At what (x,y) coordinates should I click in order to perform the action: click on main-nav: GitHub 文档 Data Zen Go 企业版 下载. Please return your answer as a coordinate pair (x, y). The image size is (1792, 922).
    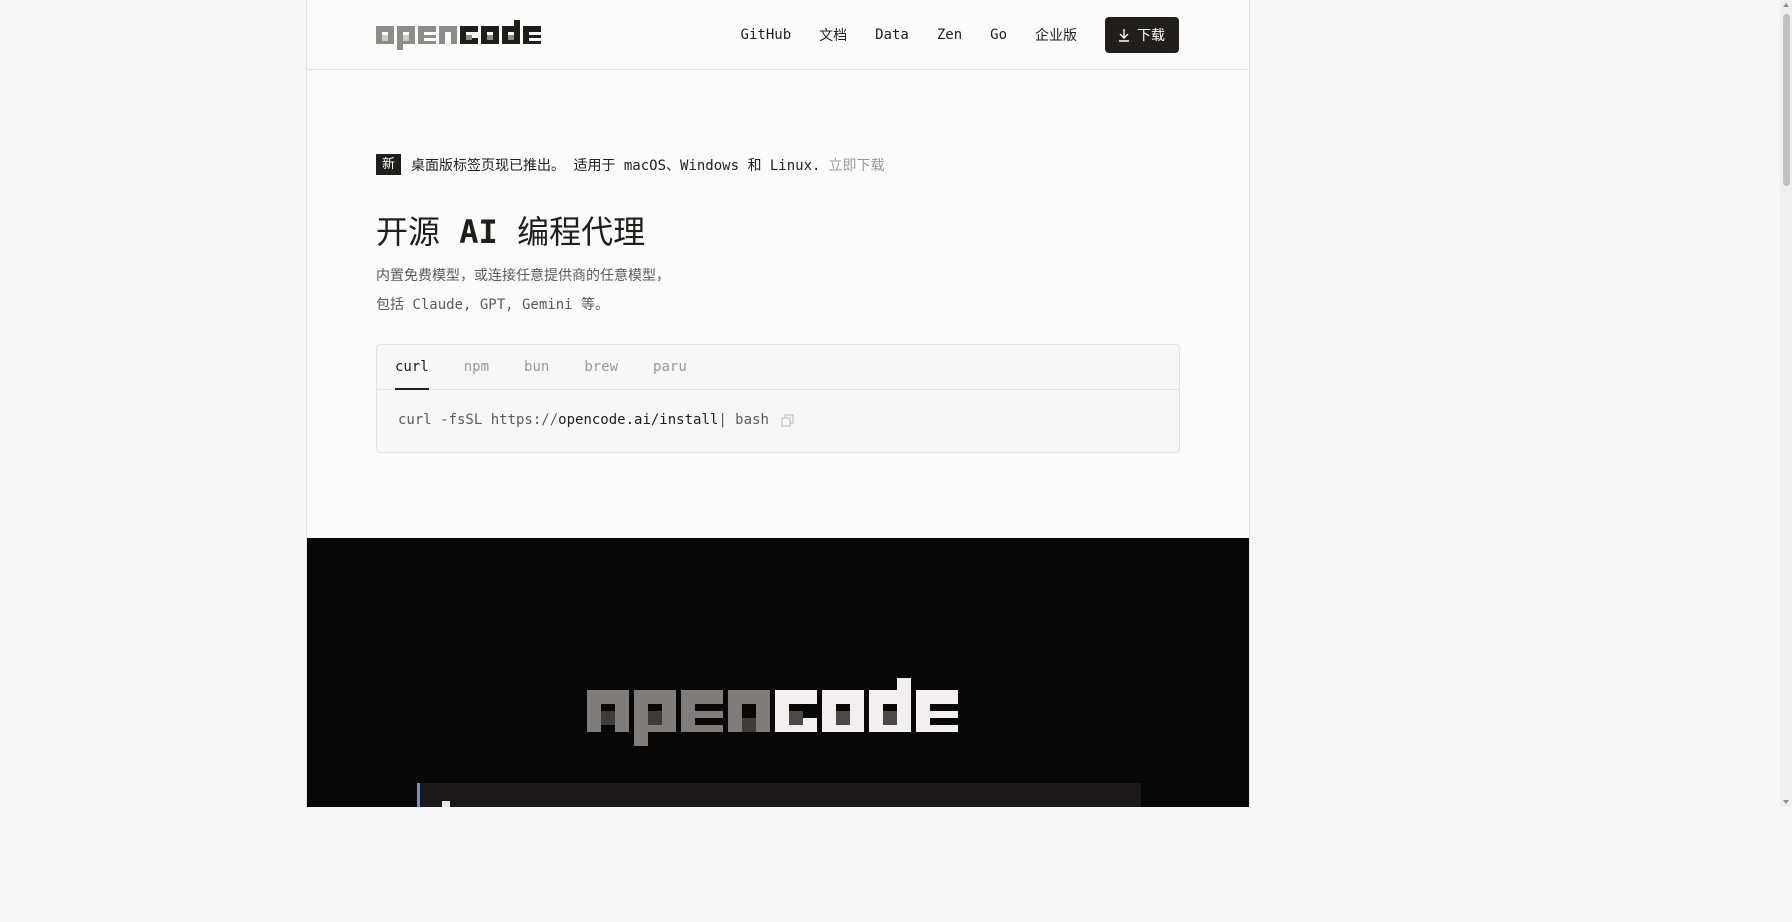
    Looking at the image, I should click on (960, 35).